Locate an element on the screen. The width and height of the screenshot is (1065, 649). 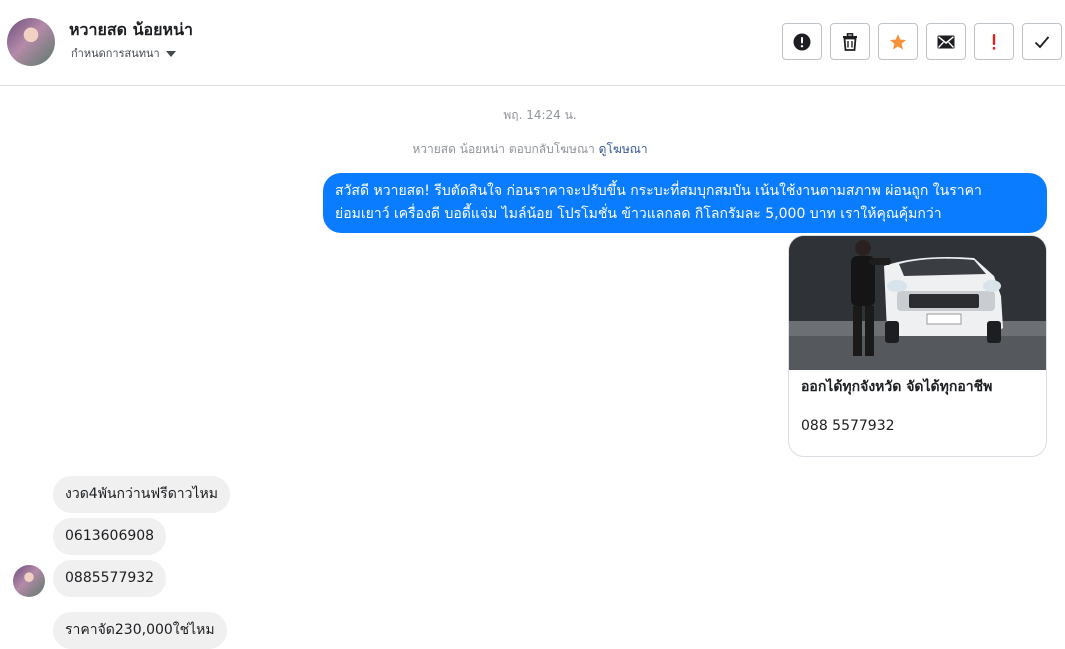
report-button is located at coordinates (802, 41).